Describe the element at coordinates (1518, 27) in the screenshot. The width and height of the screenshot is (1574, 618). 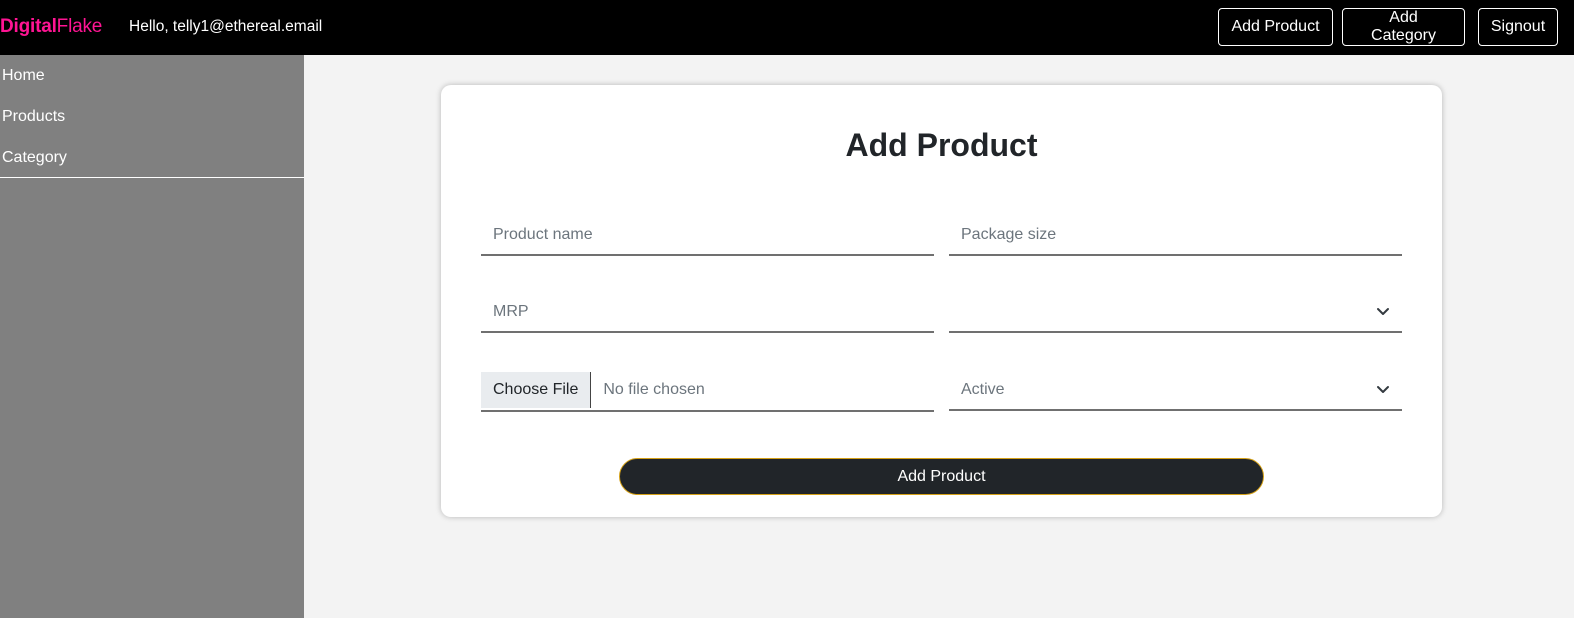
I see `signout-button: Signout` at that location.